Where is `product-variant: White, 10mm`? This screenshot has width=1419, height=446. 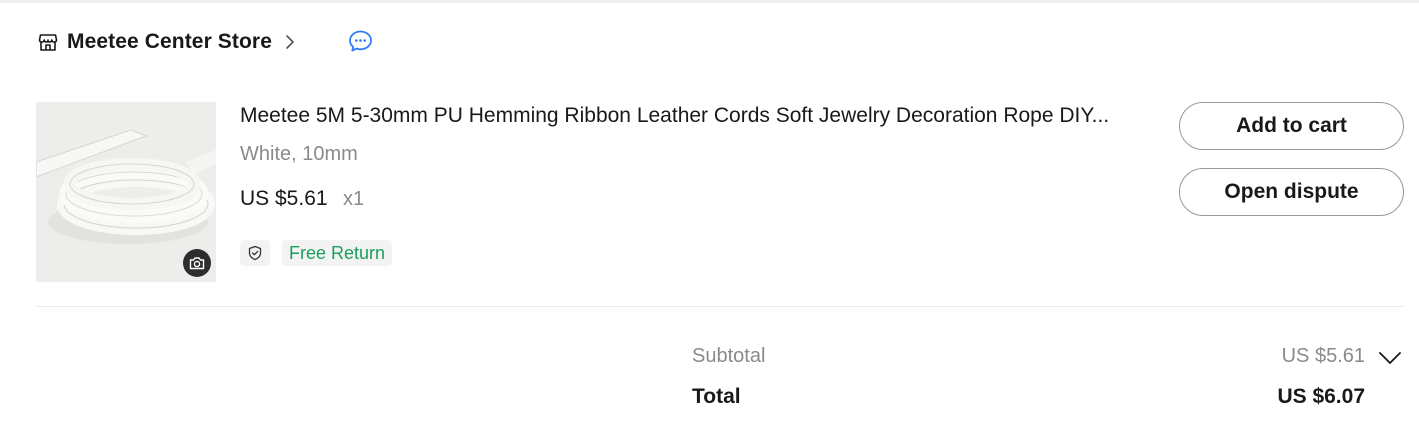
product-variant: White, 10mm is located at coordinates (299, 154).